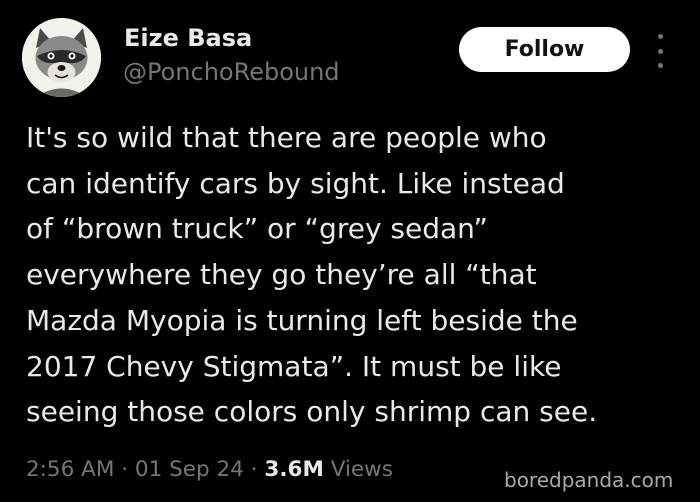 The width and height of the screenshot is (700, 502). Describe the element at coordinates (231, 72) in the screenshot. I see `author-handle: @PonchoRebound` at that location.